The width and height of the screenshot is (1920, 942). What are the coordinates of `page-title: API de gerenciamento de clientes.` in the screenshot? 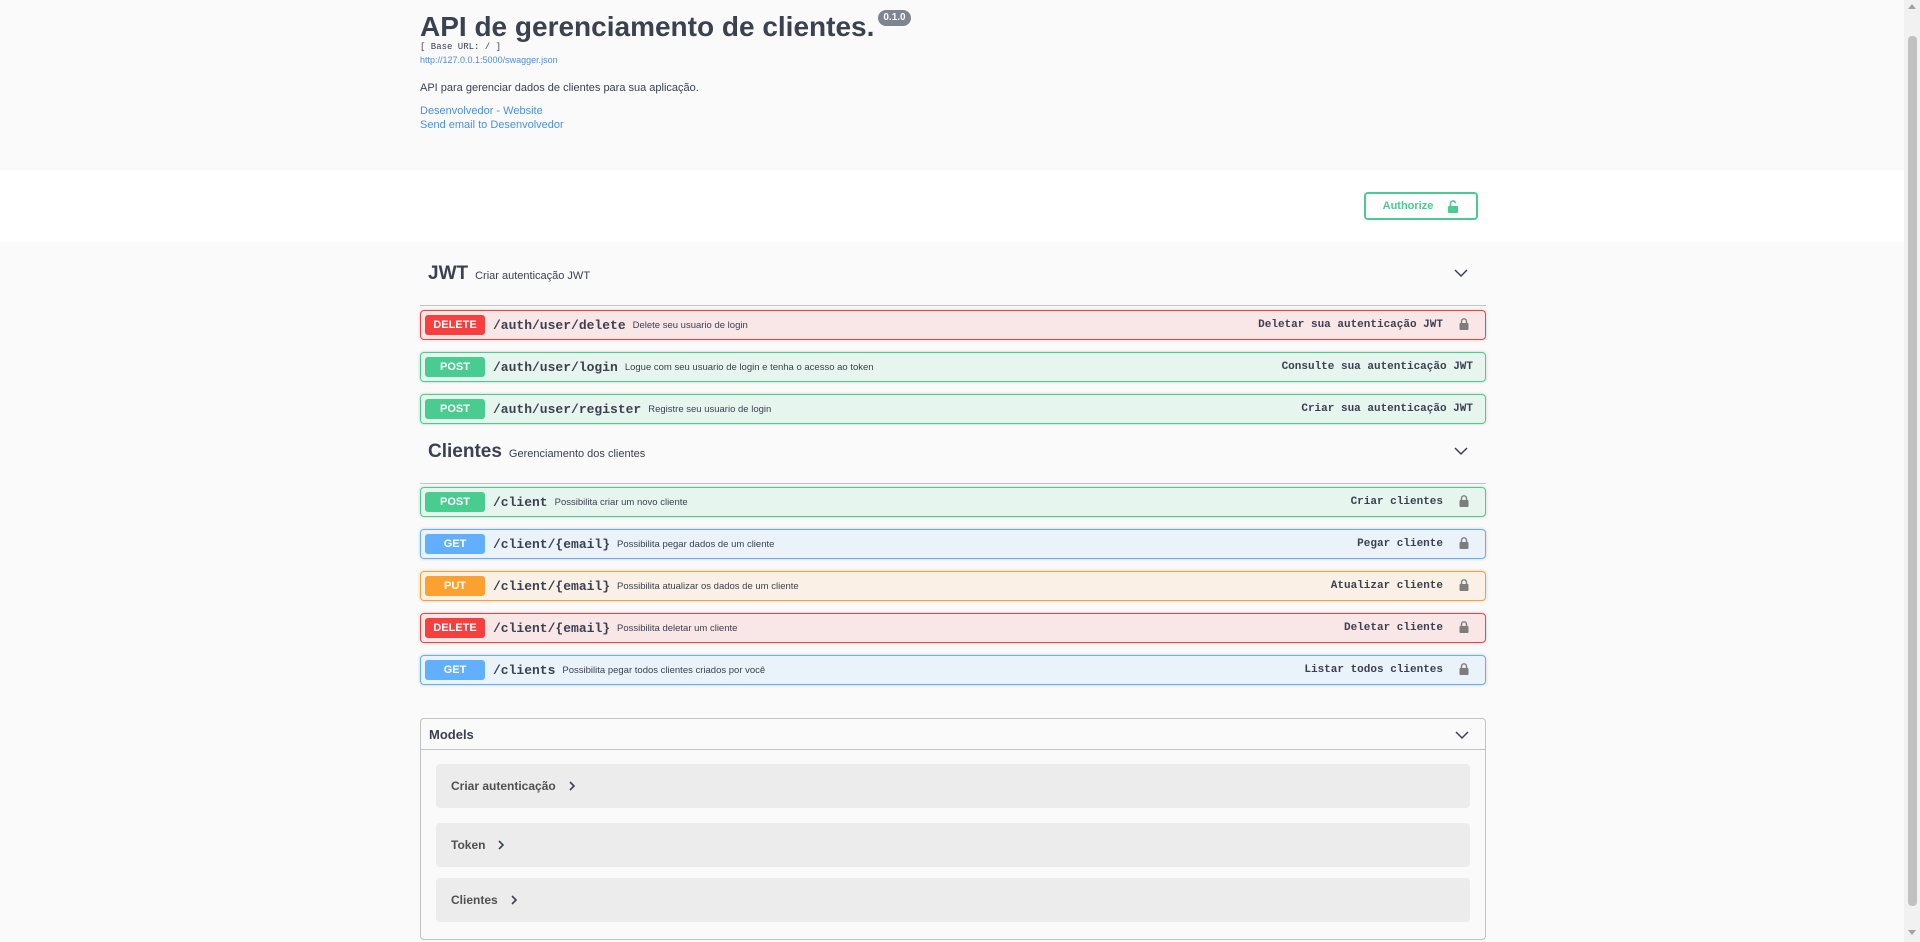 It's located at (647, 26).